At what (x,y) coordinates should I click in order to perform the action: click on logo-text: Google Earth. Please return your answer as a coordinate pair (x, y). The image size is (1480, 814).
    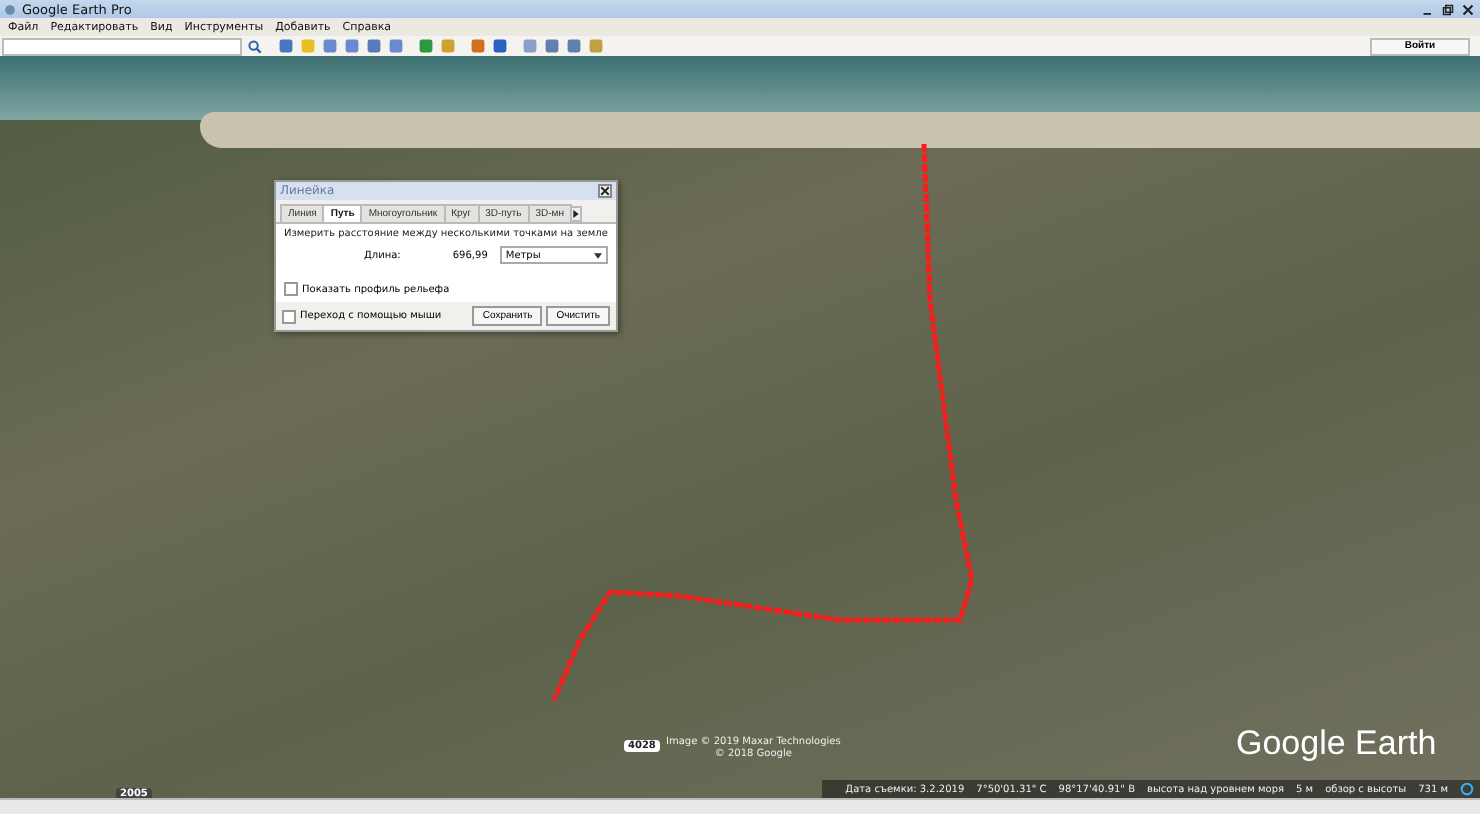
    Looking at the image, I should click on (1336, 744).